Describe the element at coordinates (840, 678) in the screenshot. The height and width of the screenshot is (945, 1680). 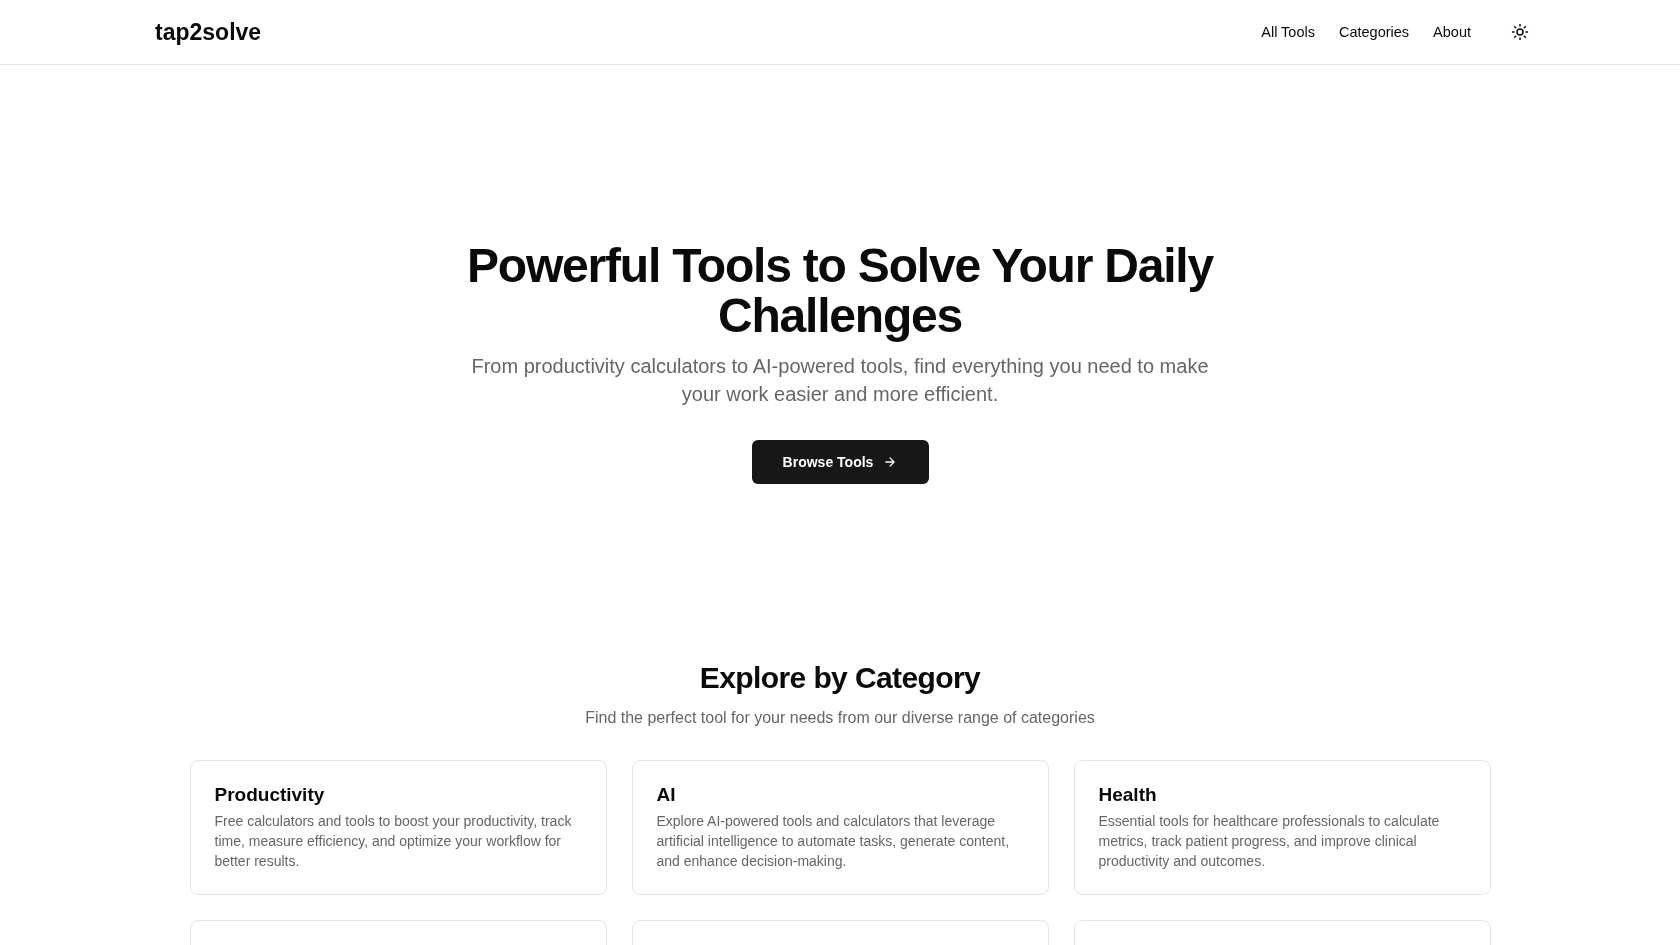
I see `section-title: Explore by Category` at that location.